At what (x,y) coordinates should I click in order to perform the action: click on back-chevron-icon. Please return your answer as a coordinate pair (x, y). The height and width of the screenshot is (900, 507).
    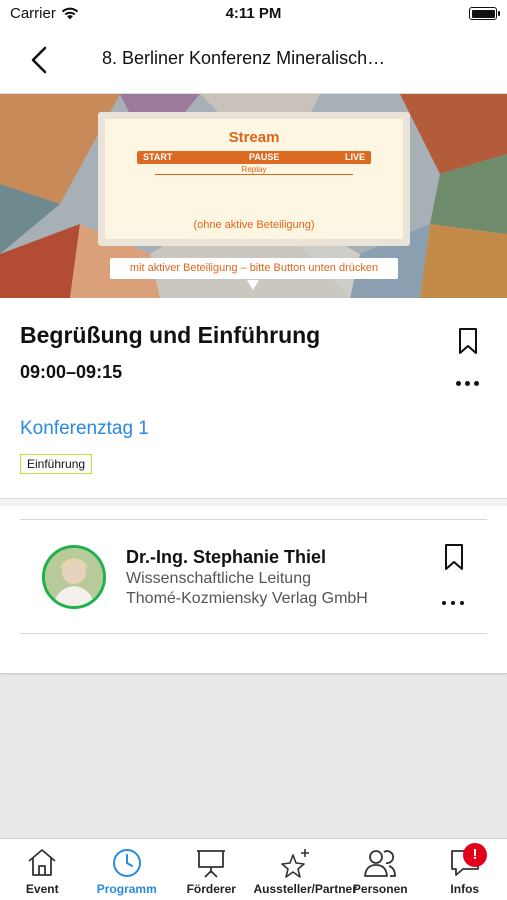
    Looking at the image, I should click on (40, 60).